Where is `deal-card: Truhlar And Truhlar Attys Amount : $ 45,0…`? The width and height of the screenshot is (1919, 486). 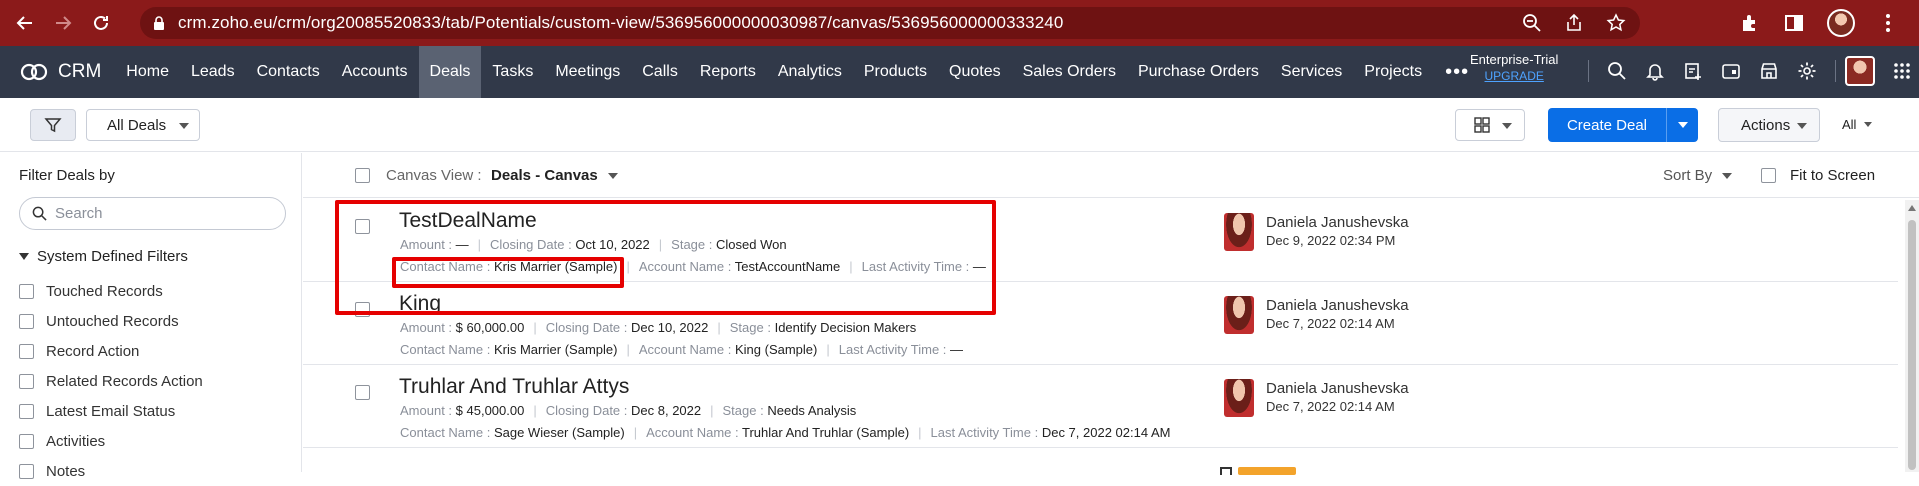 deal-card: Truhlar And Truhlar Attys Amount : $ 45,0… is located at coordinates (1100, 406).